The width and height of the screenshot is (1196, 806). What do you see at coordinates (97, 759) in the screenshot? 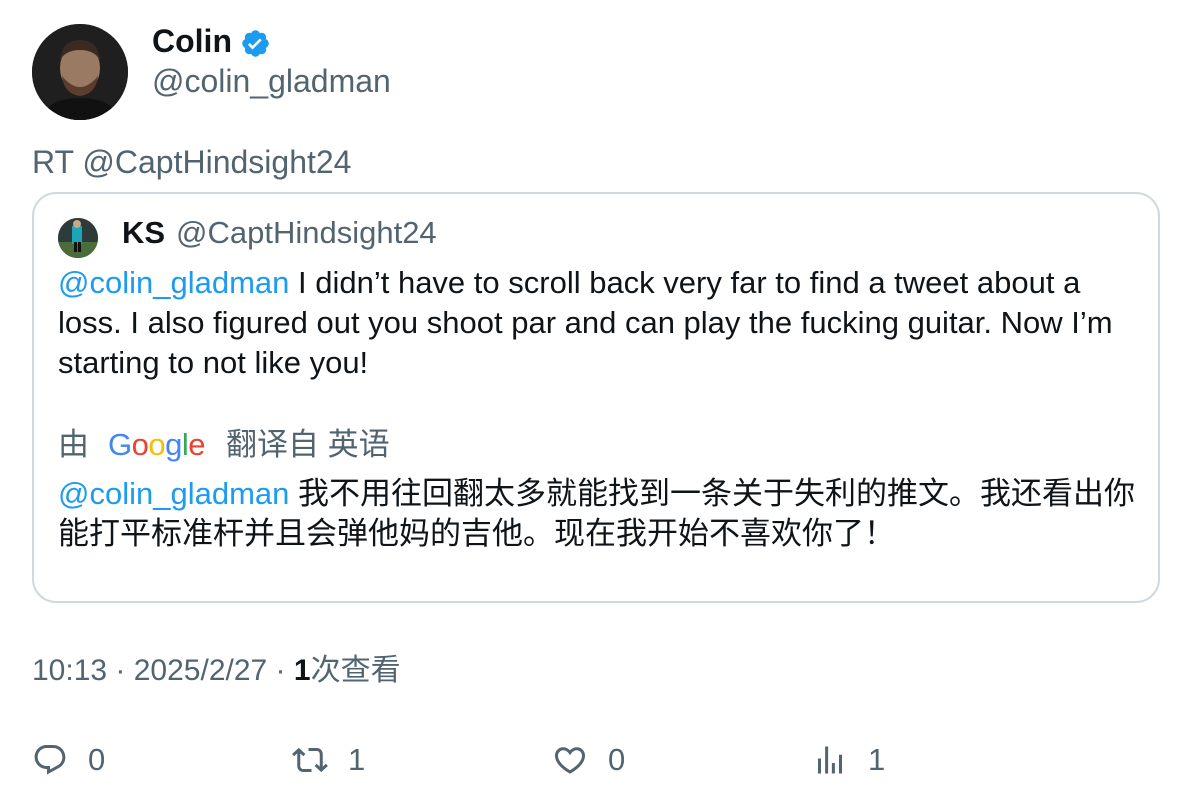
I see `reply-count: 0` at bounding box center [97, 759].